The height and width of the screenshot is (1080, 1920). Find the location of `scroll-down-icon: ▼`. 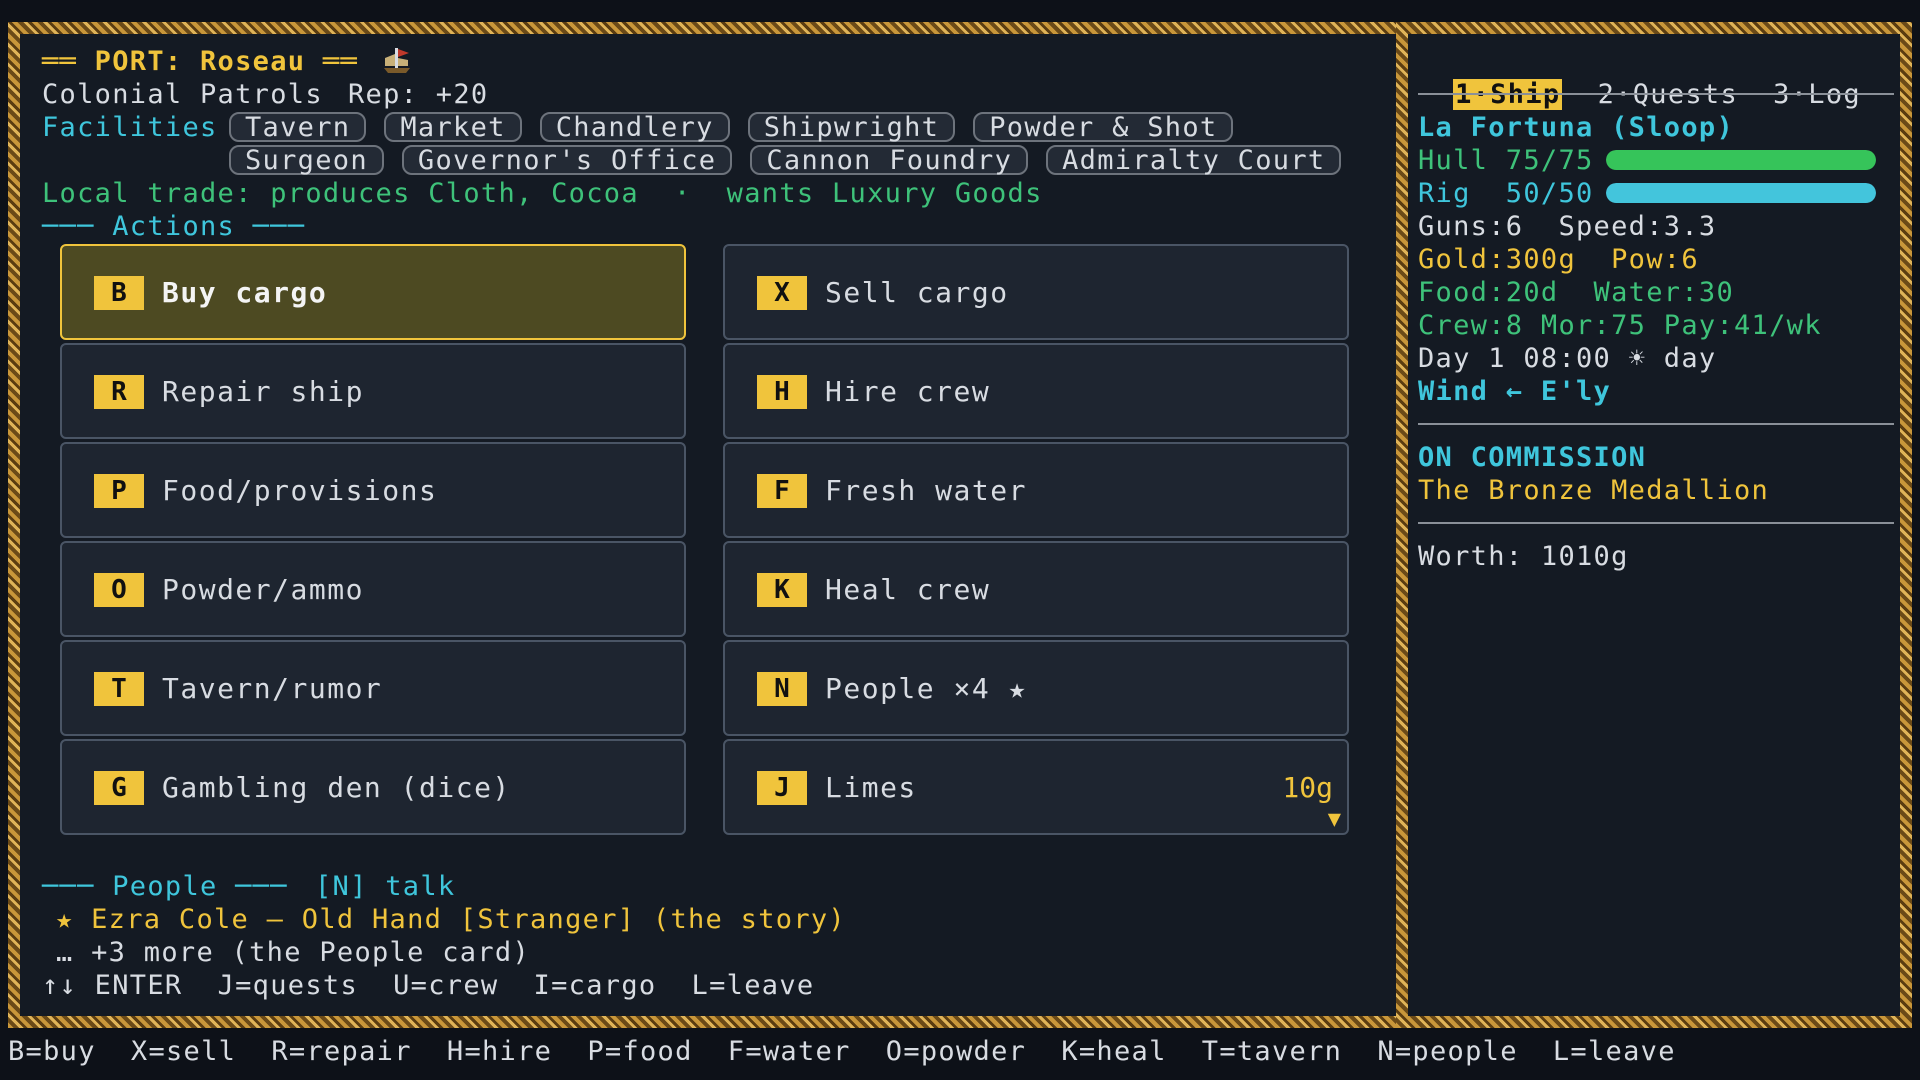

scroll-down-icon: ▼ is located at coordinates (1334, 820).